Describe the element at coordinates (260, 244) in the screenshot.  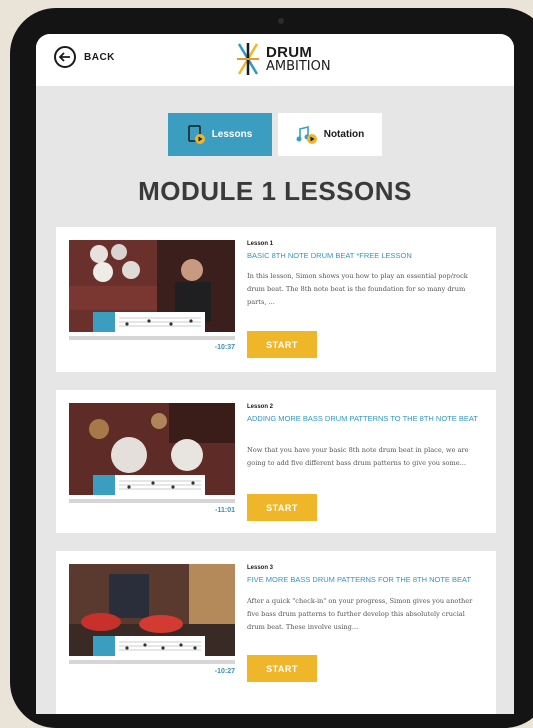
I see `lesson-number: Lesson 1` at that location.